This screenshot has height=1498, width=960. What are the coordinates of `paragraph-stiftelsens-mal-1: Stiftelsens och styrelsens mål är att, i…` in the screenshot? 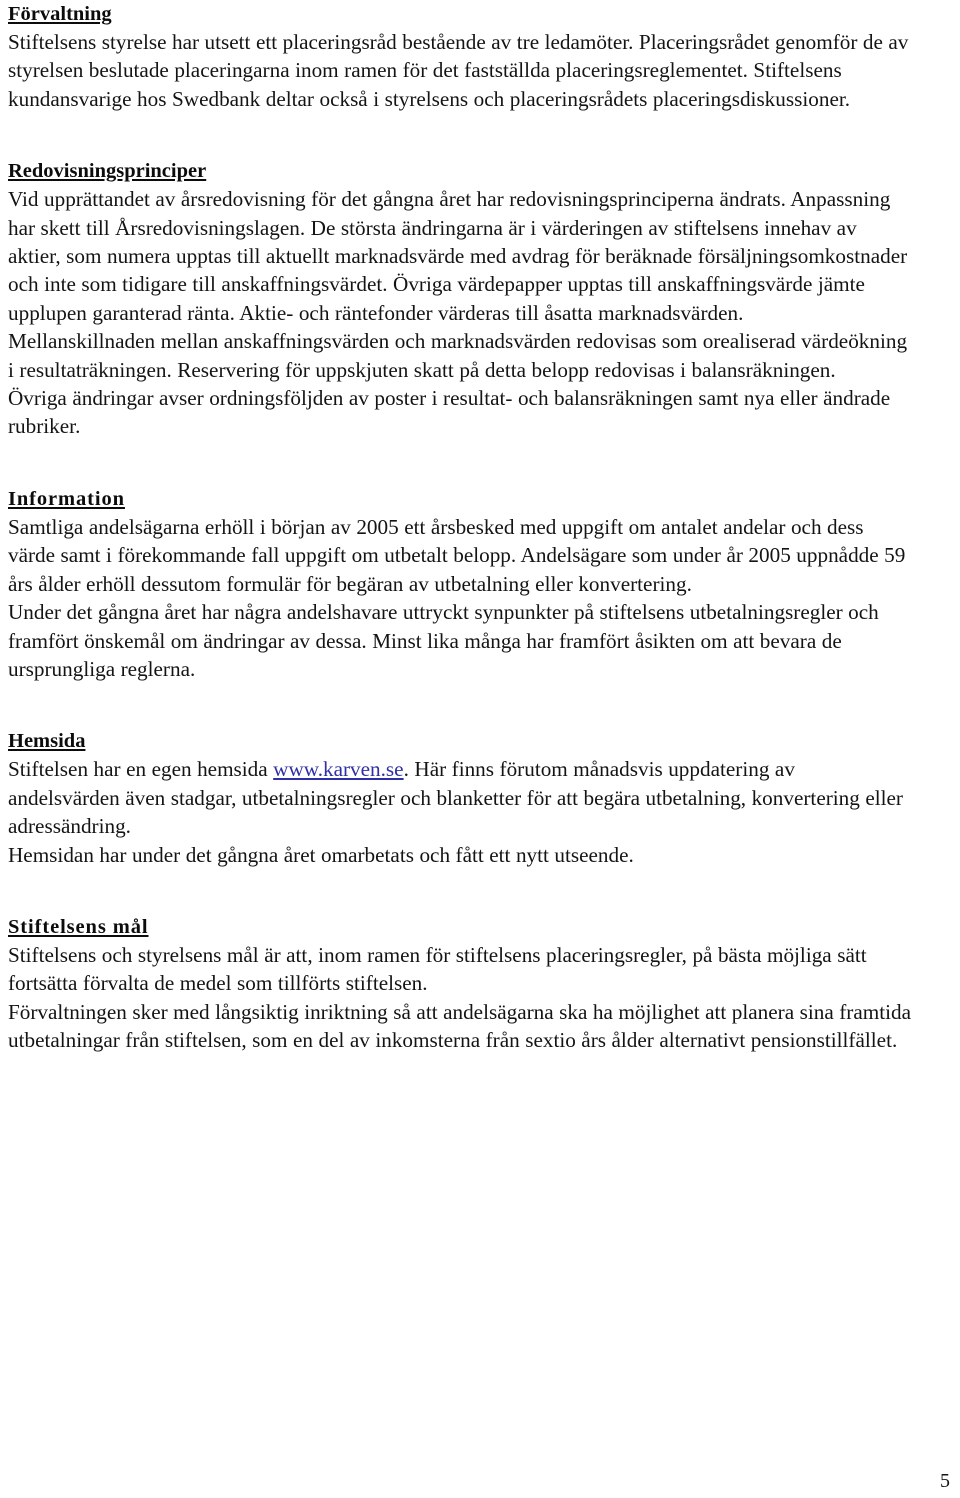 It's located at (437, 969).